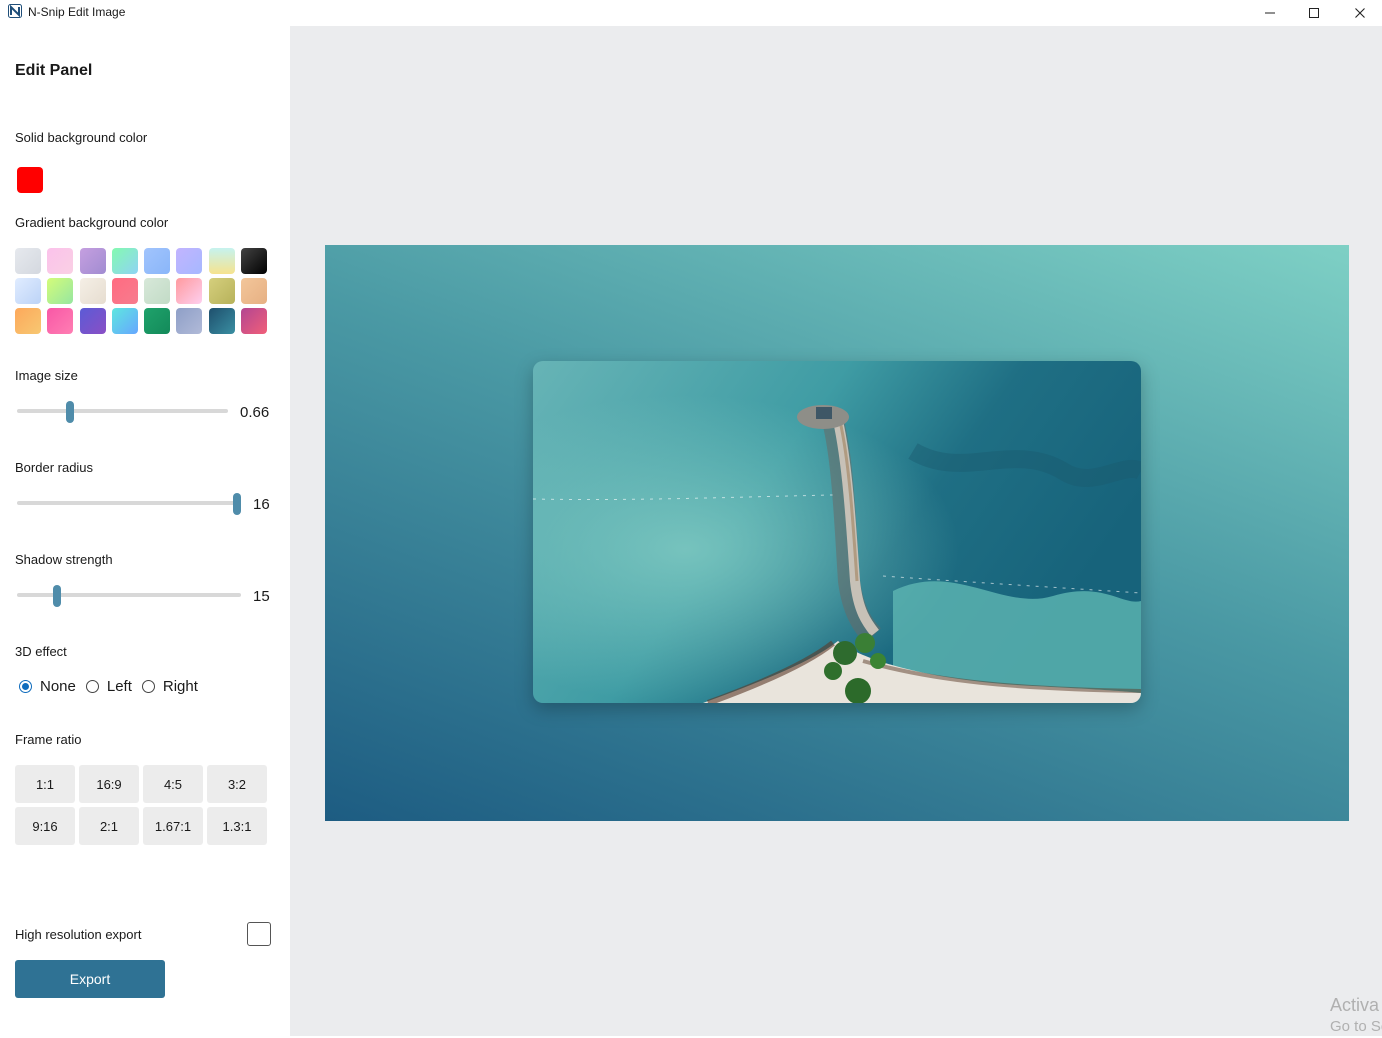 The height and width of the screenshot is (1038, 1382). Describe the element at coordinates (15, 11) in the screenshot. I see `n-snip-logo-icon` at that location.